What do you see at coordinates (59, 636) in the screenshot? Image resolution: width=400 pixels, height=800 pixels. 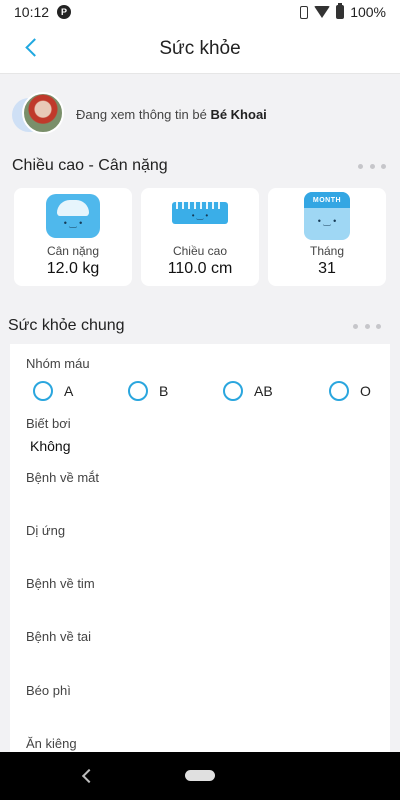 I see `ear-disease-label: Bệnh về tai` at bounding box center [59, 636].